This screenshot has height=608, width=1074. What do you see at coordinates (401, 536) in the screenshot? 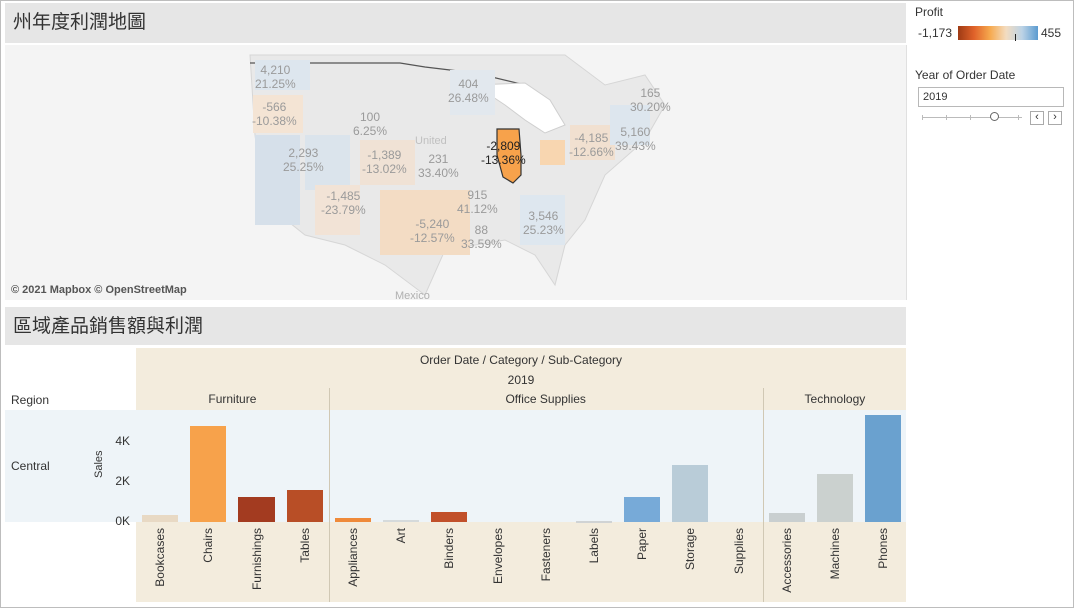
I see `subcategory-label: Art` at bounding box center [401, 536].